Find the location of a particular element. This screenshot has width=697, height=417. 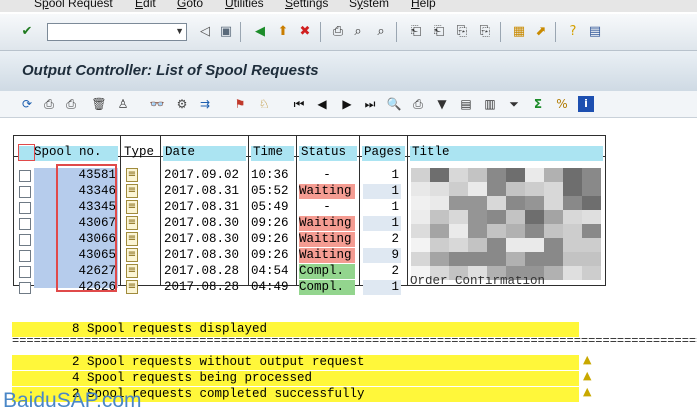

prev-page-icon: ⎗ is located at coordinates (439, 32).